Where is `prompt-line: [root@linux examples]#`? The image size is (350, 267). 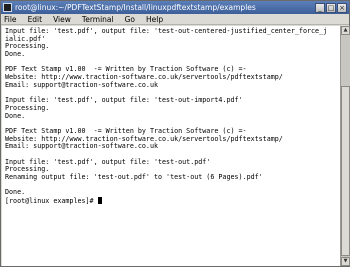 prompt-line: [root@linux examples]# is located at coordinates (172, 201).